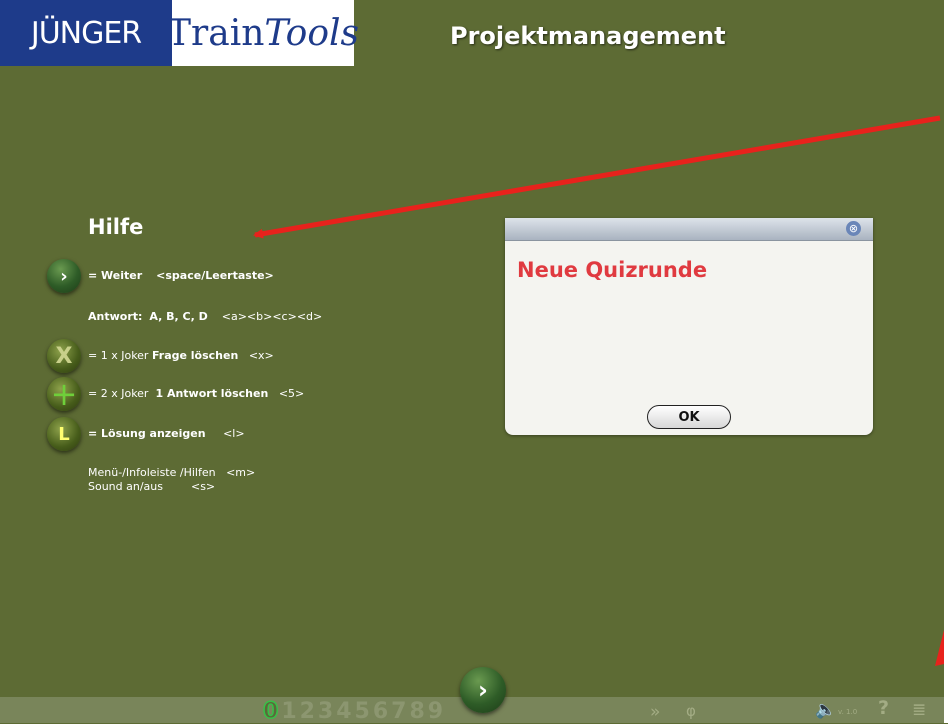  I want to click on answer-keys: <a><b><c><d>, so click(272, 316).